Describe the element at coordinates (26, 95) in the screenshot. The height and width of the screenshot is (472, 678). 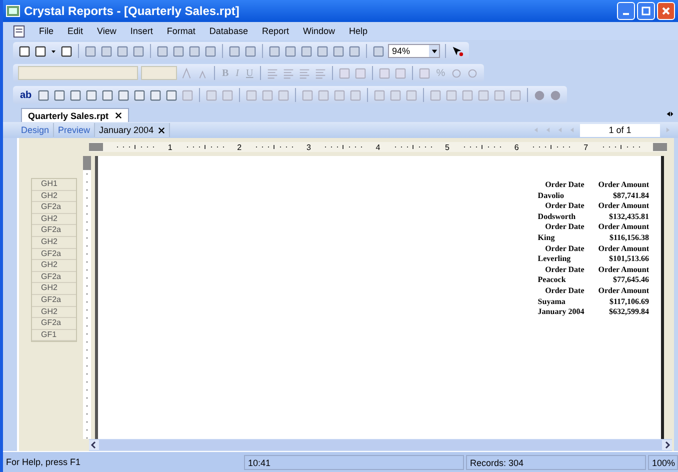
I see `text-object-button: ab` at that location.